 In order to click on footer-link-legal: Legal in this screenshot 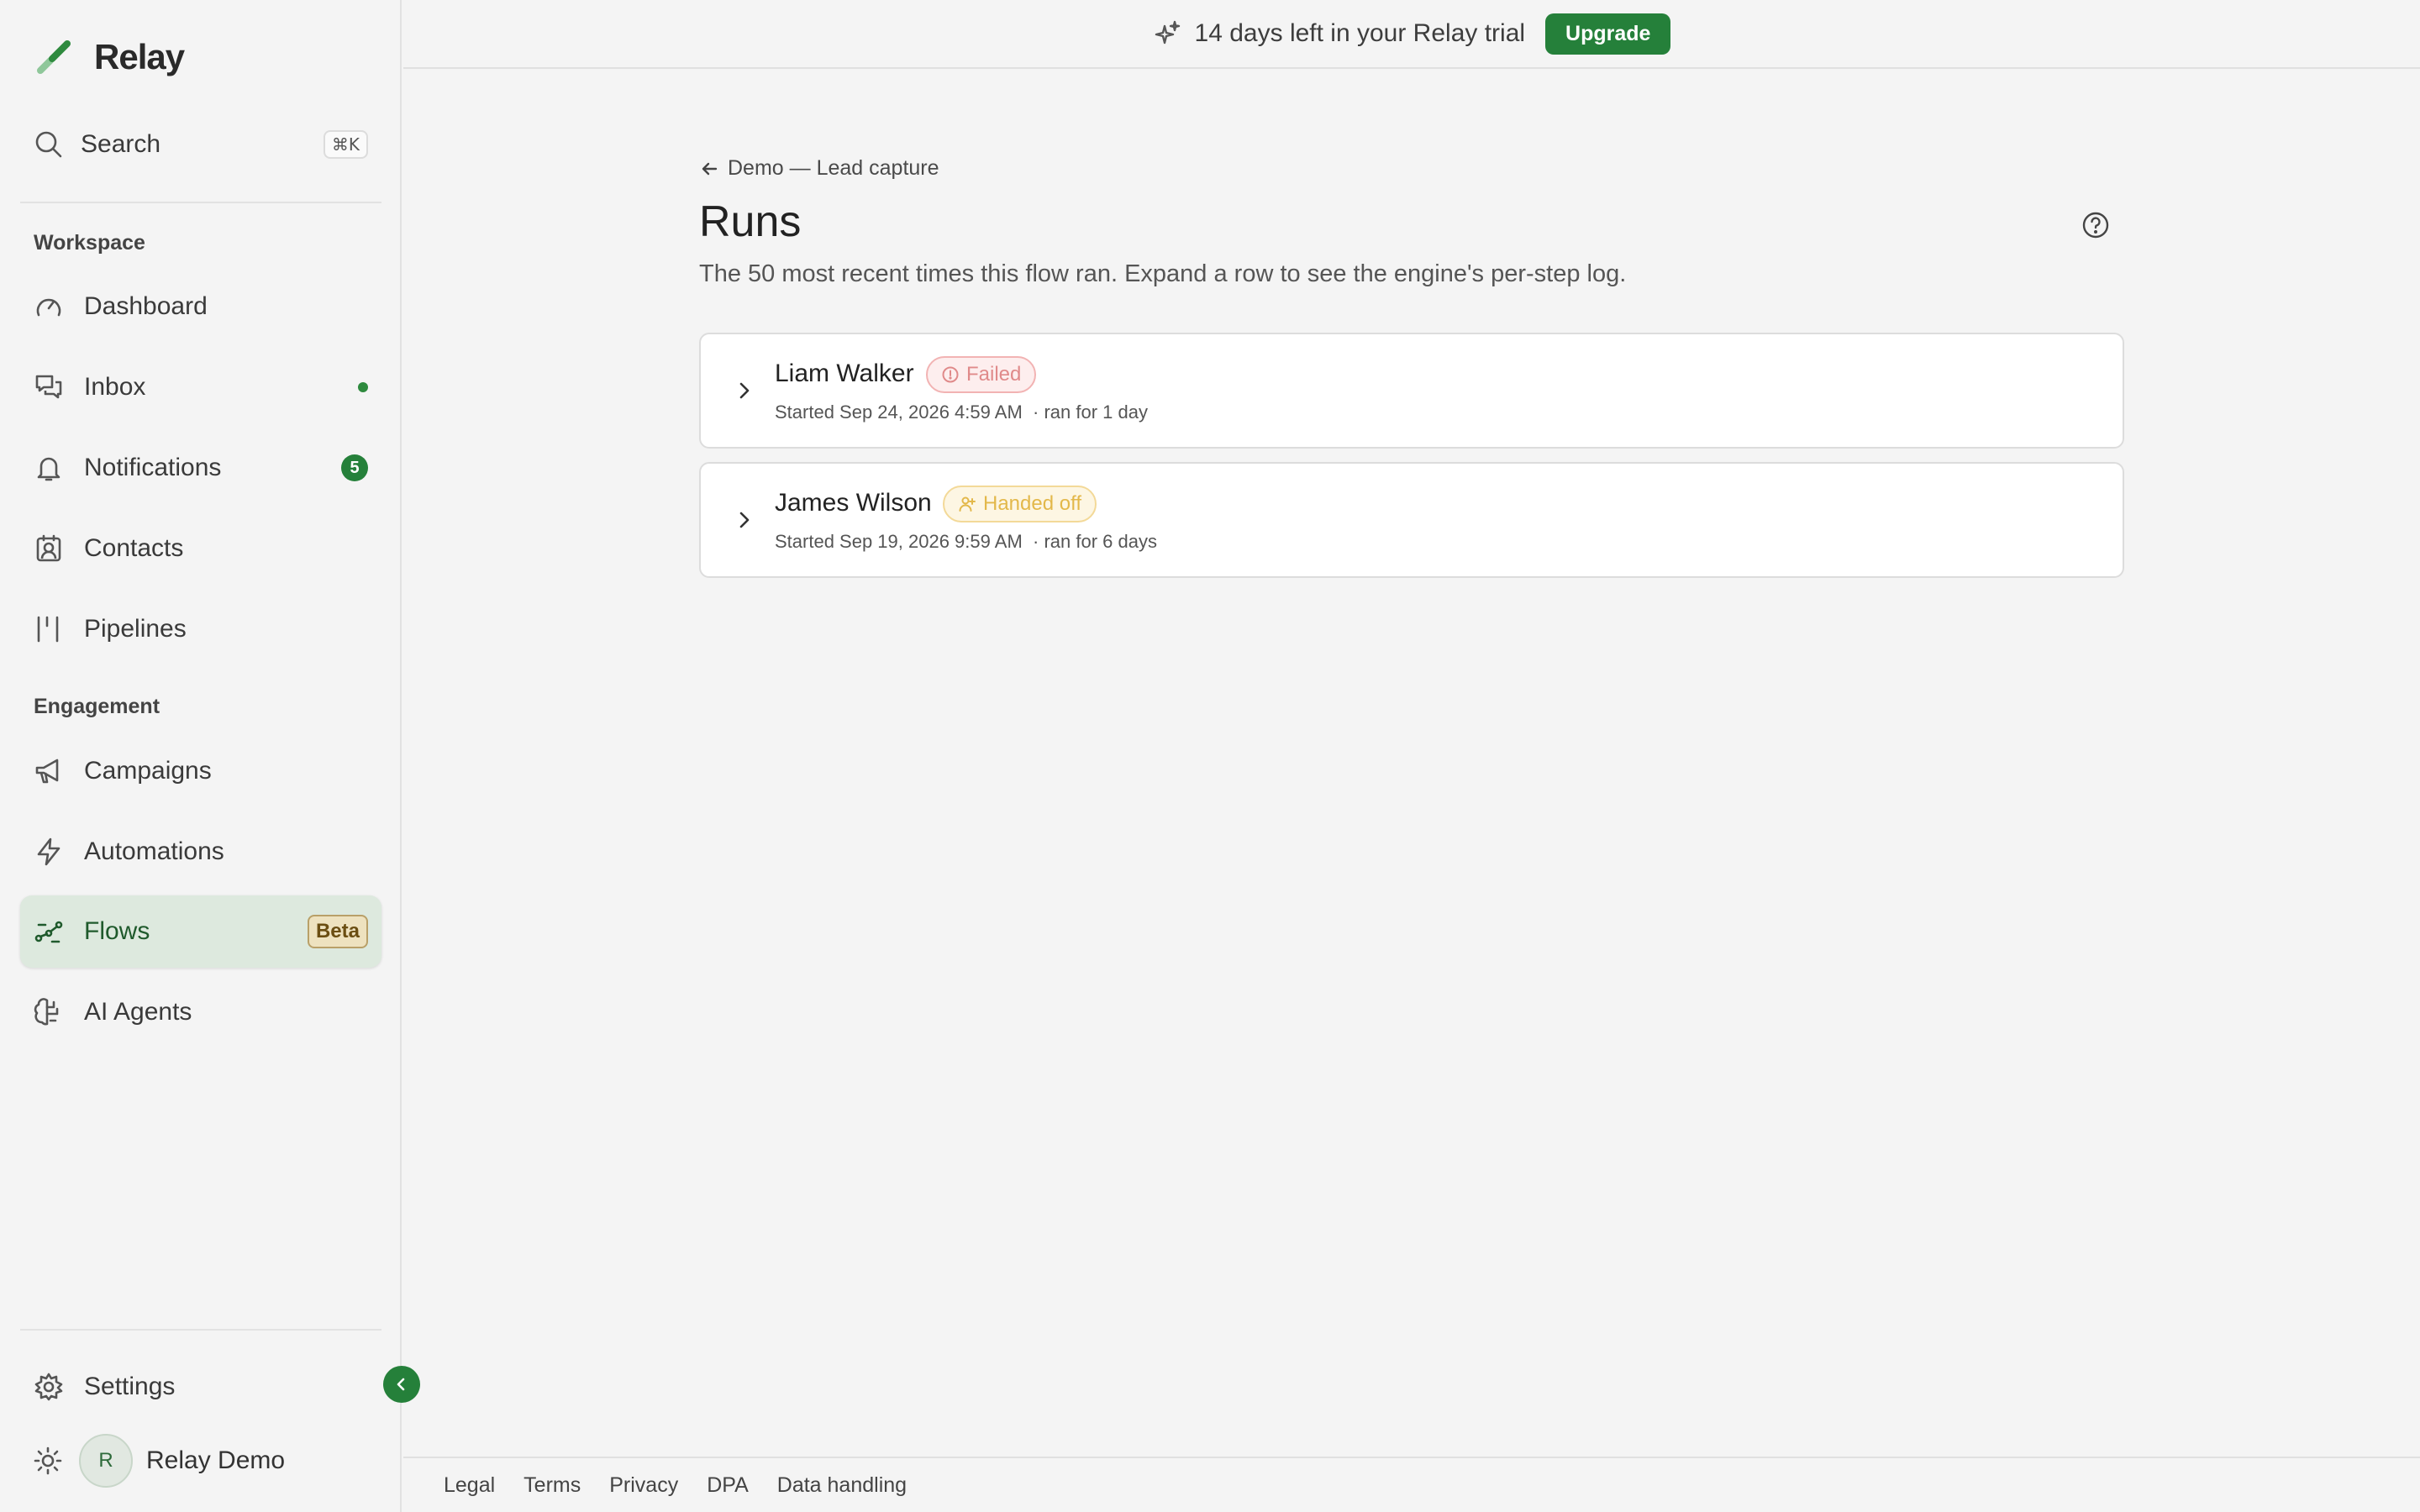, I will do `click(469, 1485)`.